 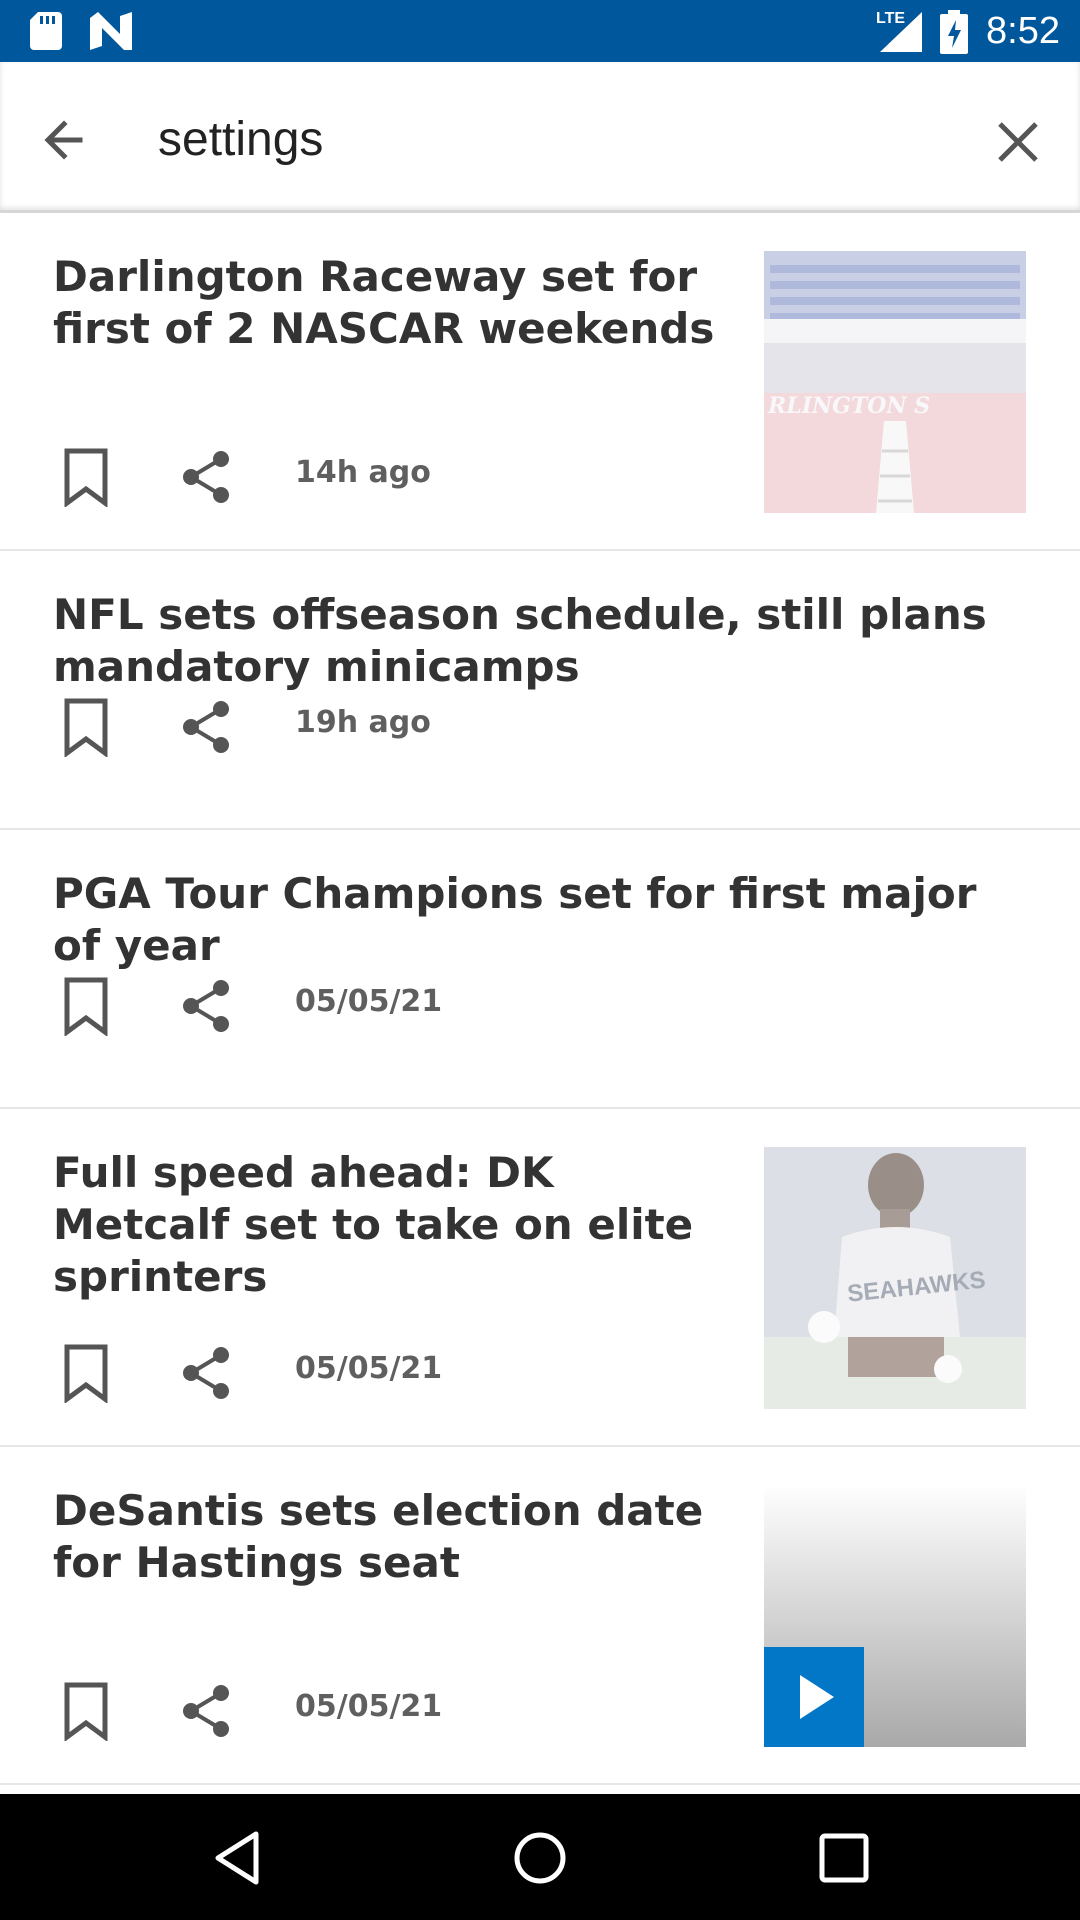 What do you see at coordinates (1018, 142) in the screenshot?
I see `close-icon` at bounding box center [1018, 142].